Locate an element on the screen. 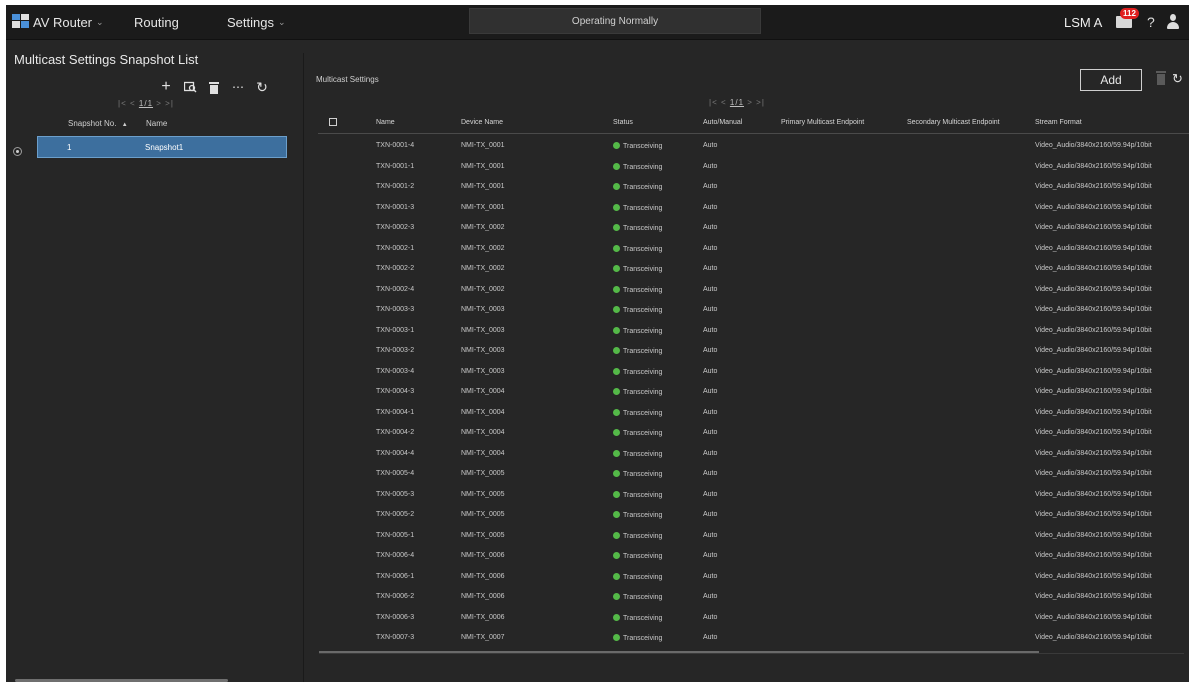 The image size is (1195, 687). cell-name: TXN-0004-4 is located at coordinates (395, 453).